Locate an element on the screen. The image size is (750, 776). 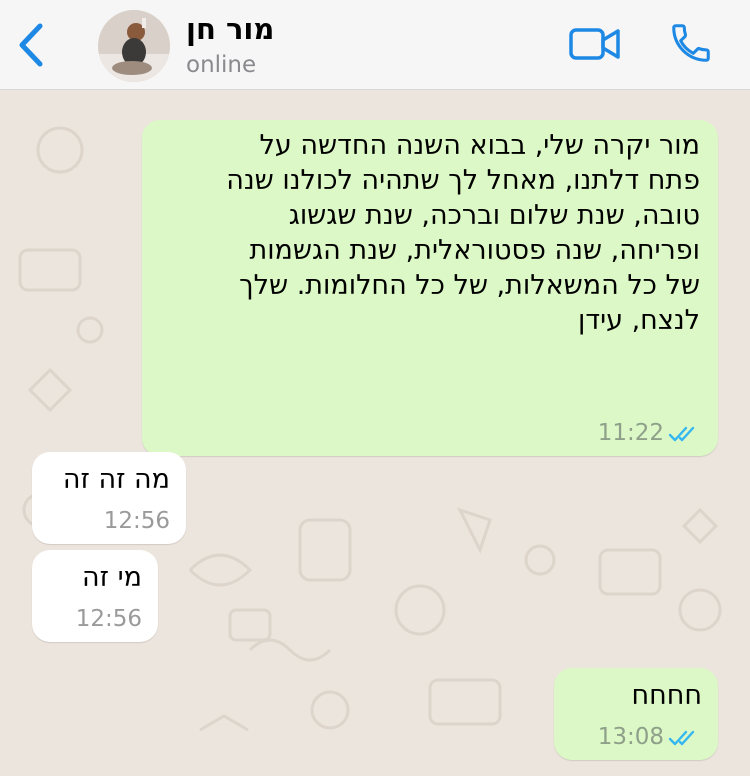
avatar is located at coordinates (134, 46).